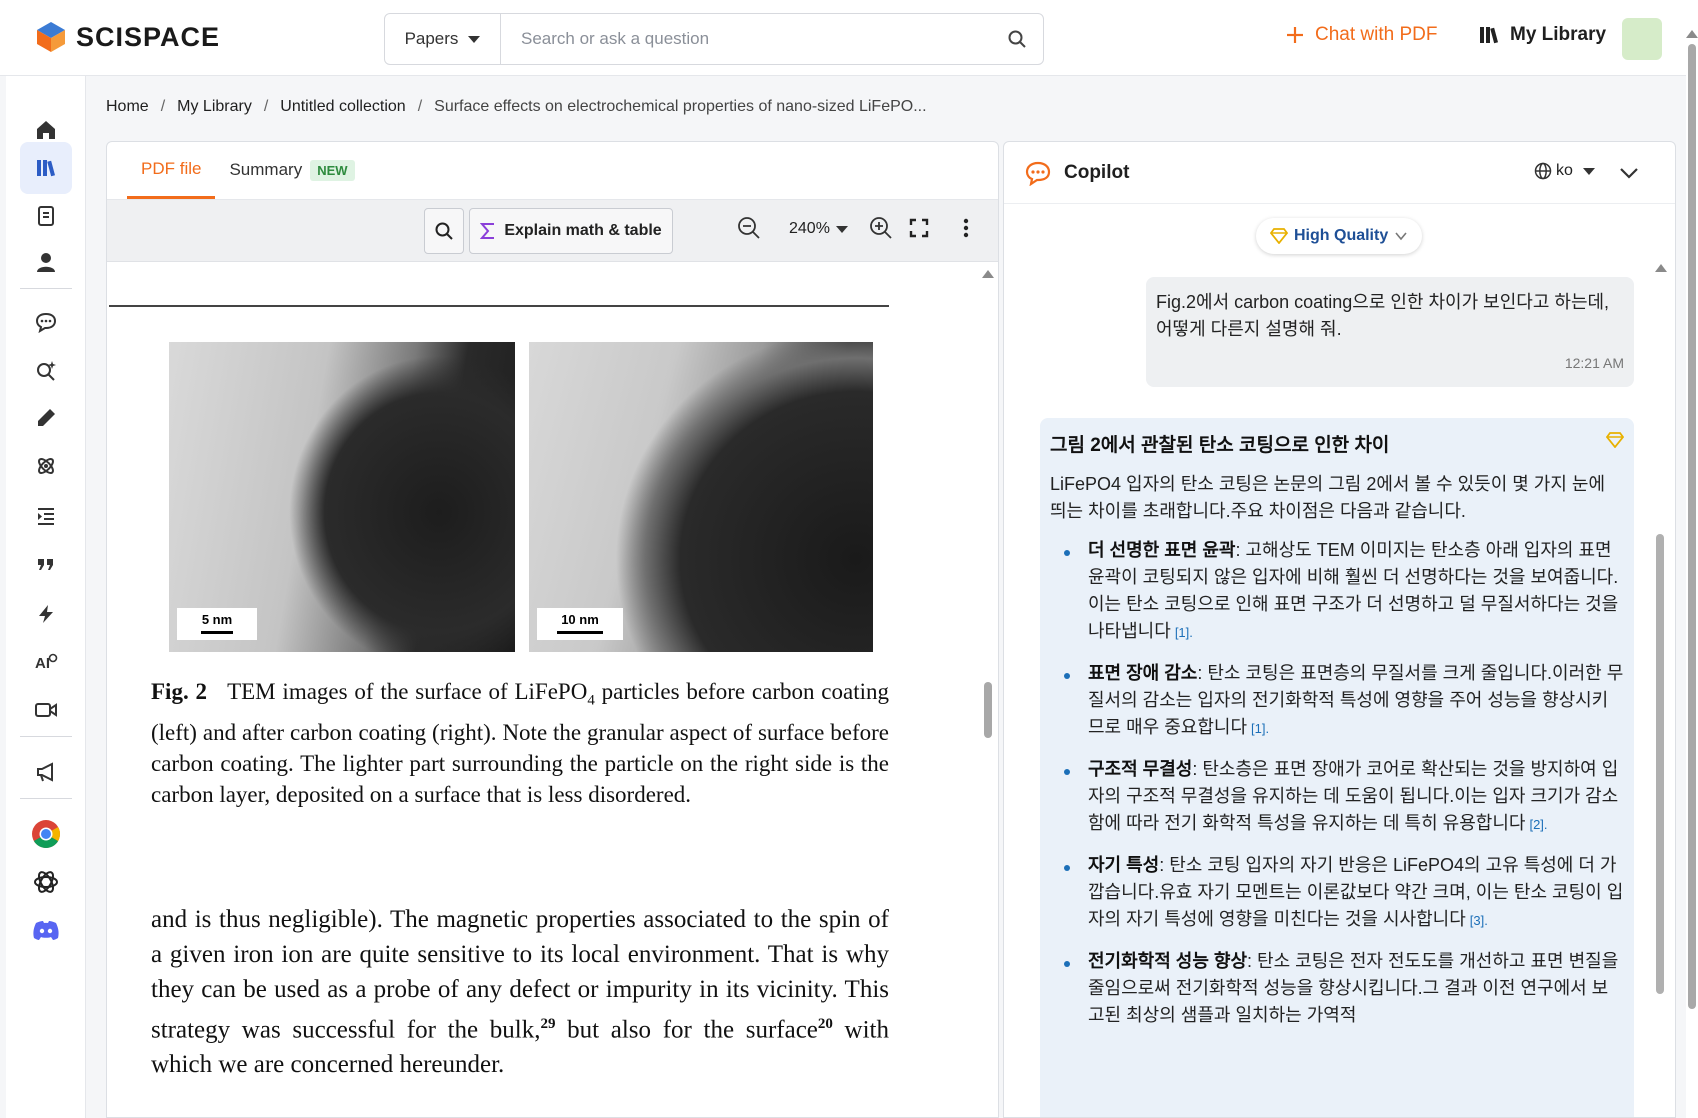 This screenshot has width=1698, height=1118. Describe the element at coordinates (217, 619) in the screenshot. I see `scale-bar-label: 5 nm` at that location.